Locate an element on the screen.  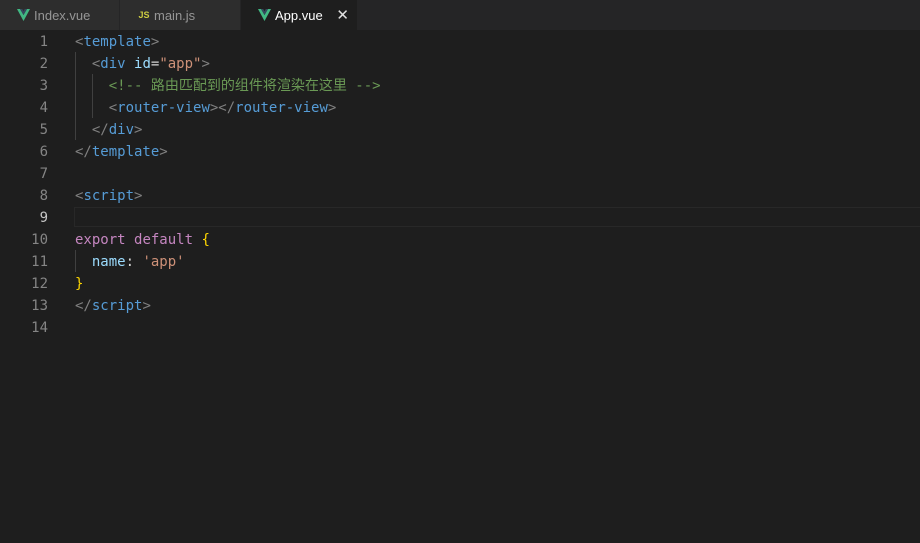
line-number: 7 is located at coordinates (43, 174).